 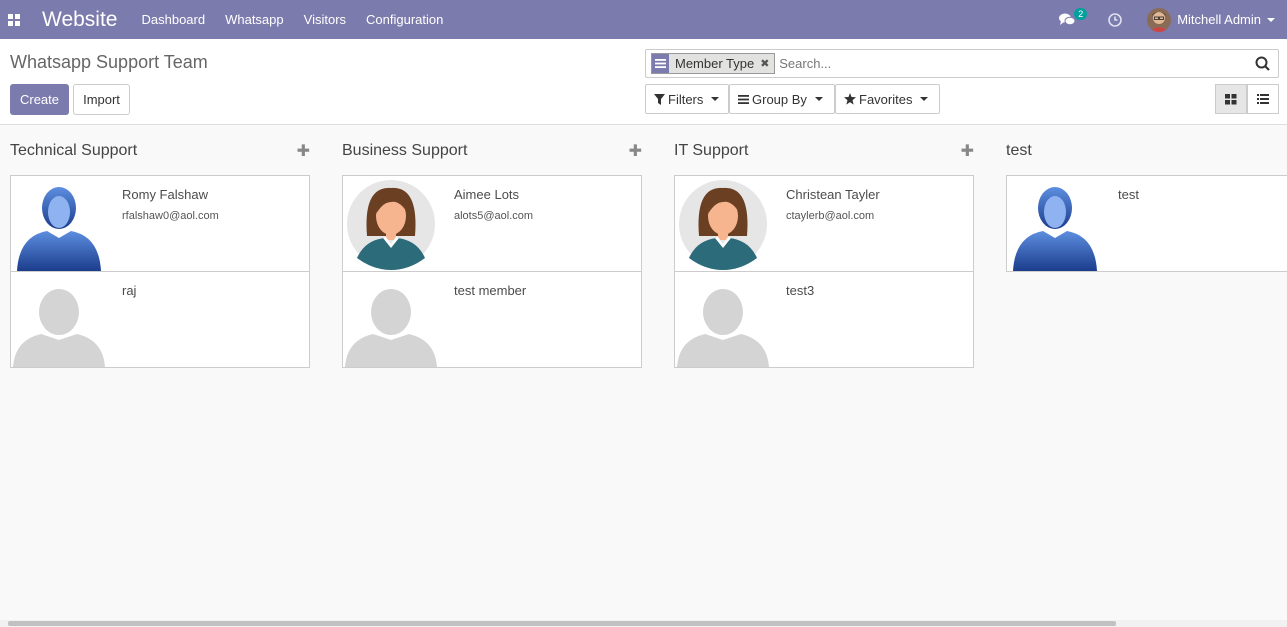 I want to click on column-title: IT Support, so click(x=711, y=150).